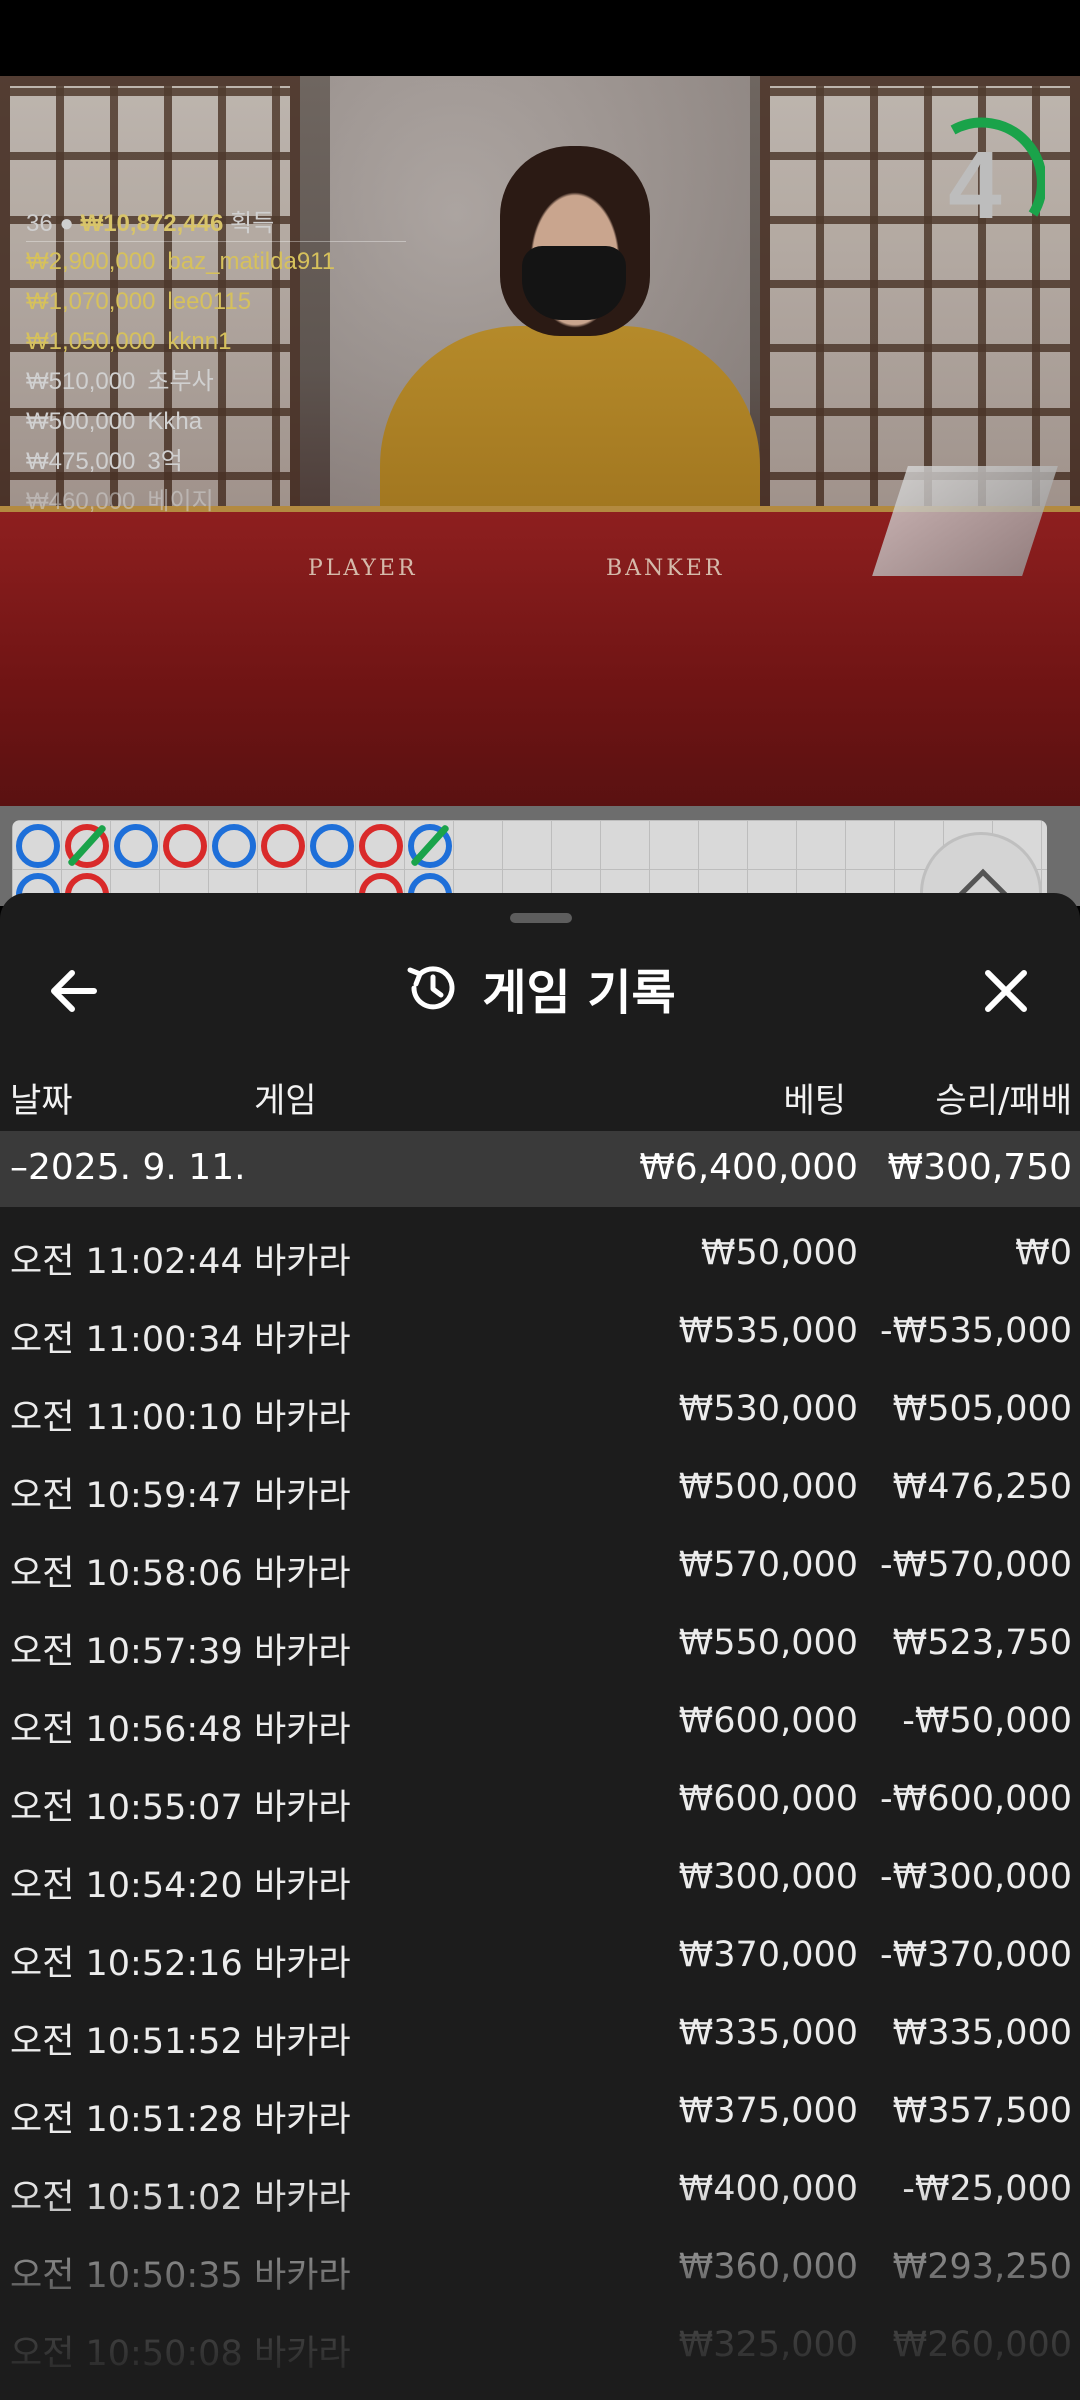  Describe the element at coordinates (251, 261) in the screenshot. I see `winner-name: baz_matilda911` at that location.